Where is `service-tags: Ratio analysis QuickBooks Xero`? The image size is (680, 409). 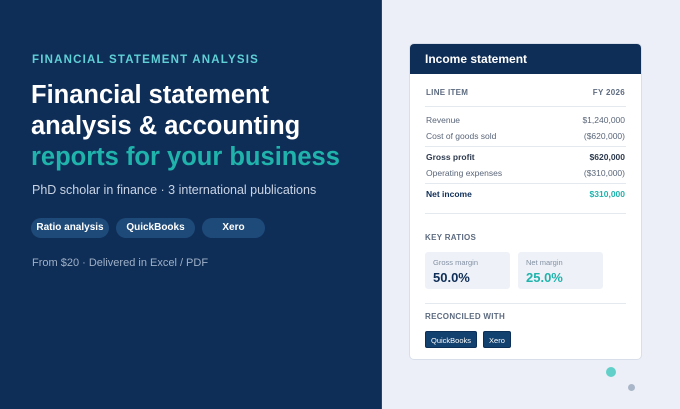 service-tags: Ratio analysis QuickBooks Xero is located at coordinates (148, 228).